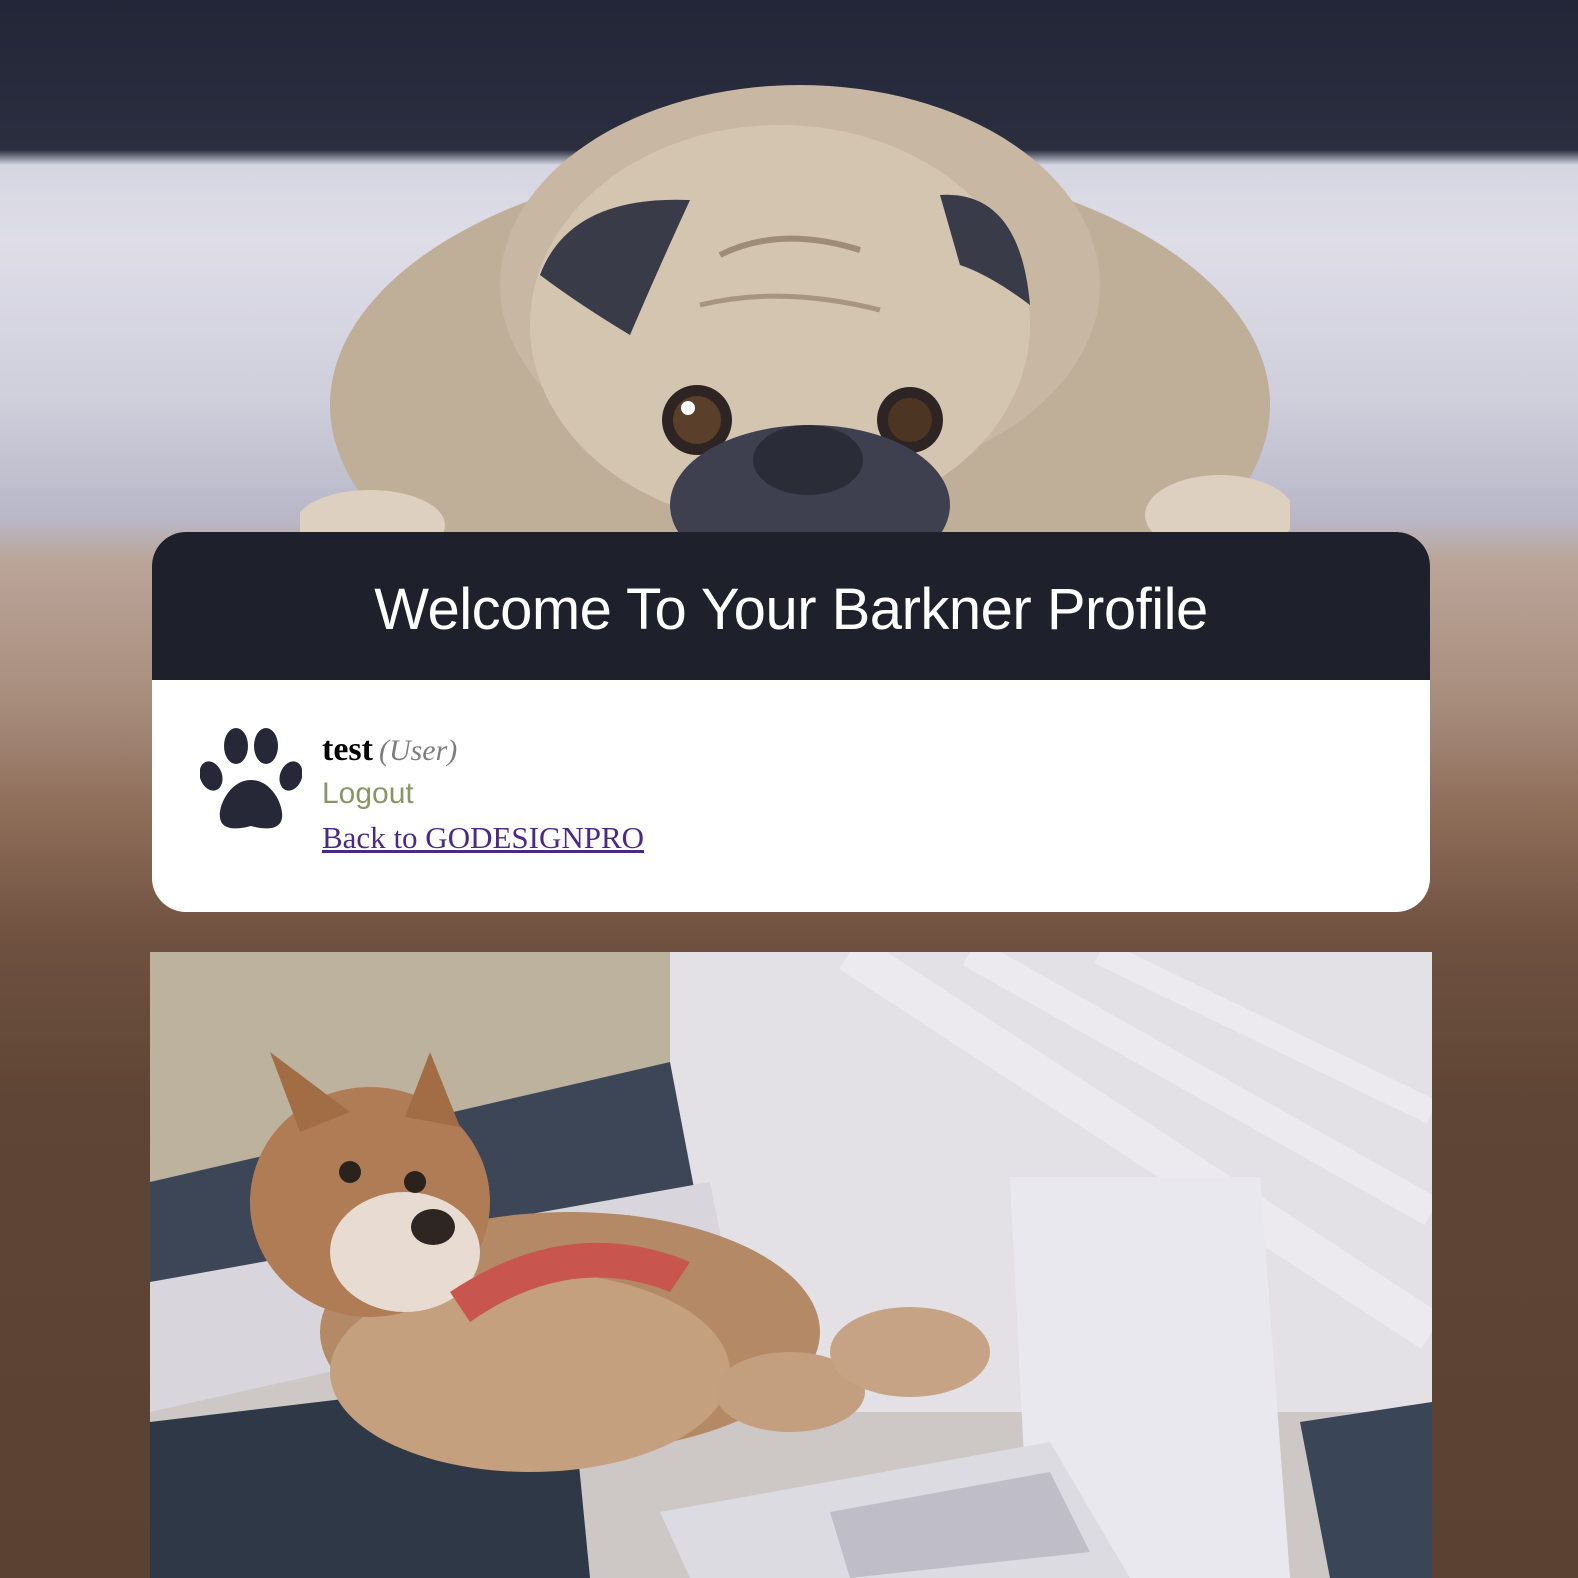 The image size is (1578, 1578). What do you see at coordinates (791, 609) in the screenshot?
I see `page-title: Welcome To Your Barkner Profile` at bounding box center [791, 609].